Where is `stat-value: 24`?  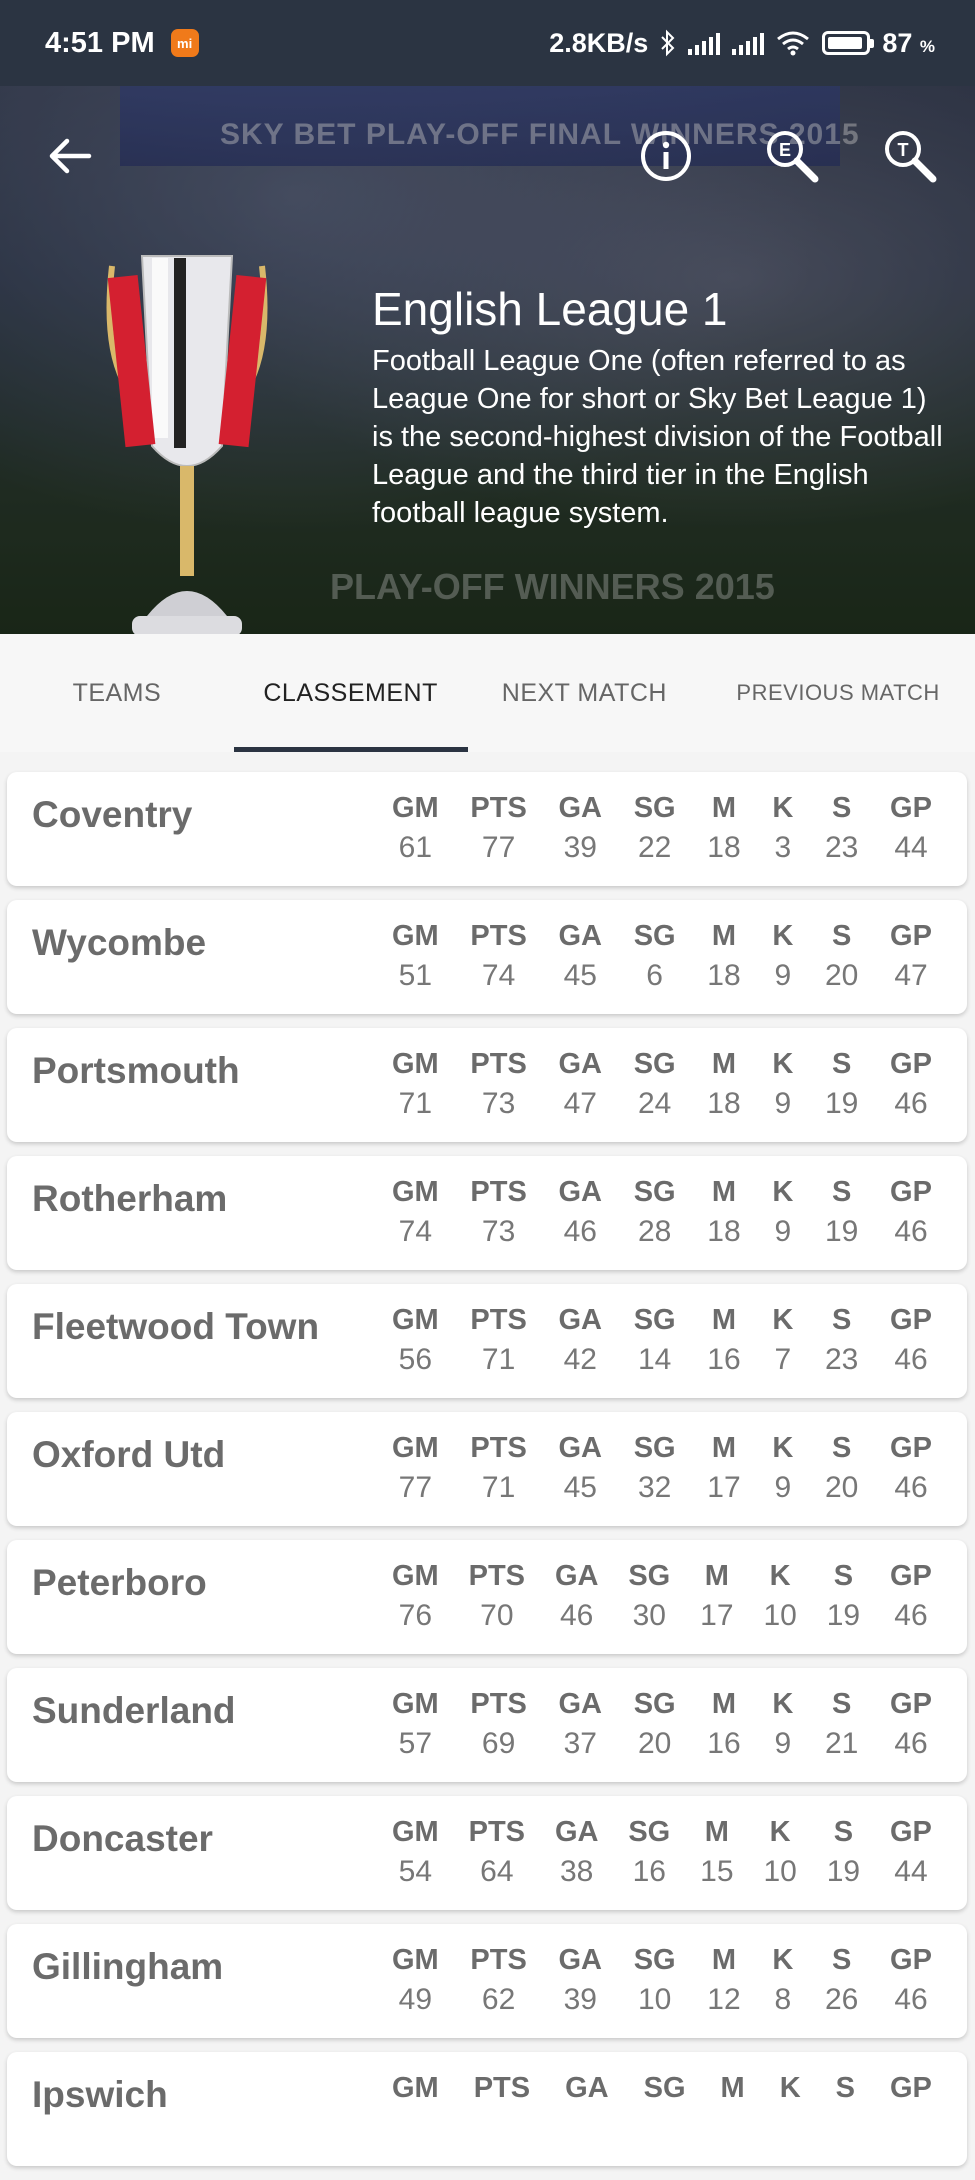 stat-value: 24 is located at coordinates (654, 1103).